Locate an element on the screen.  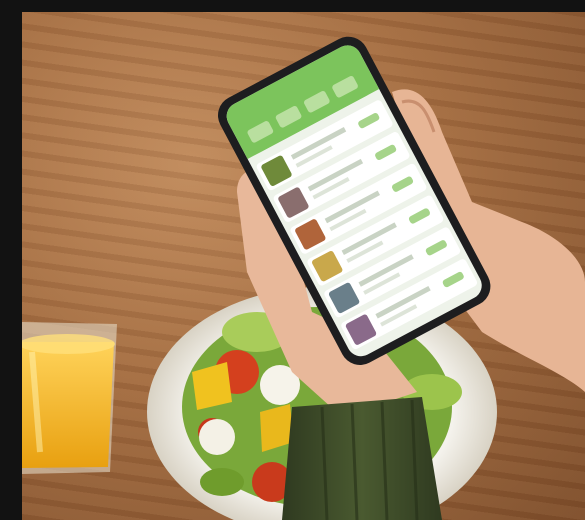
juice-glass is located at coordinates (69, 398).